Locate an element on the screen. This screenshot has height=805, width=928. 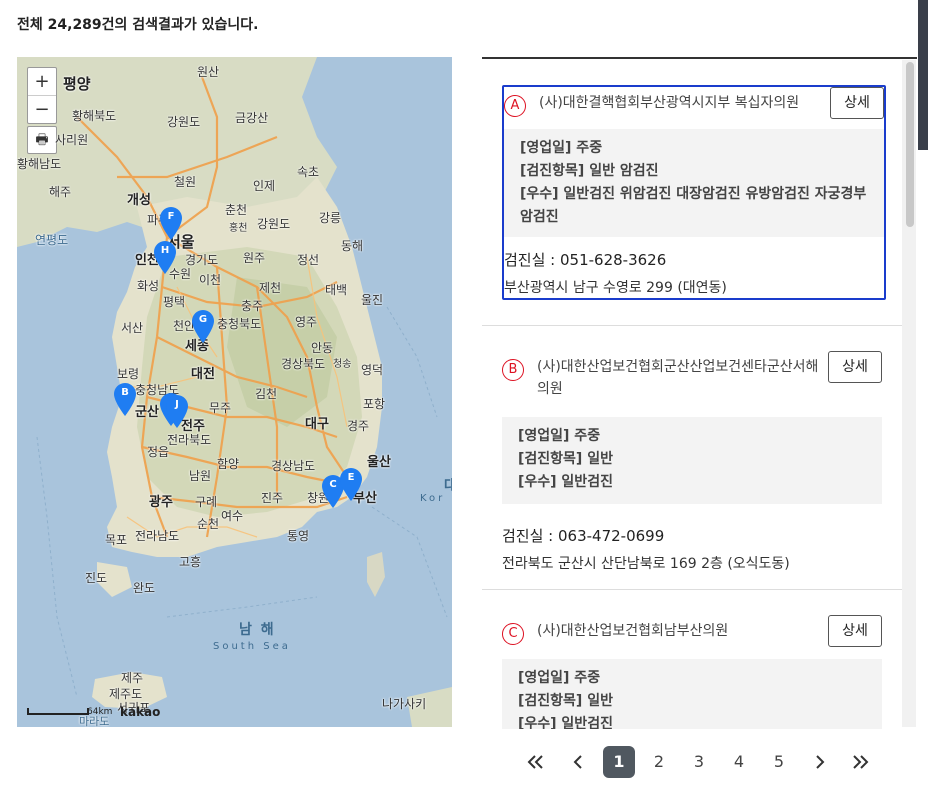
map-label: 울진 is located at coordinates (372, 300).